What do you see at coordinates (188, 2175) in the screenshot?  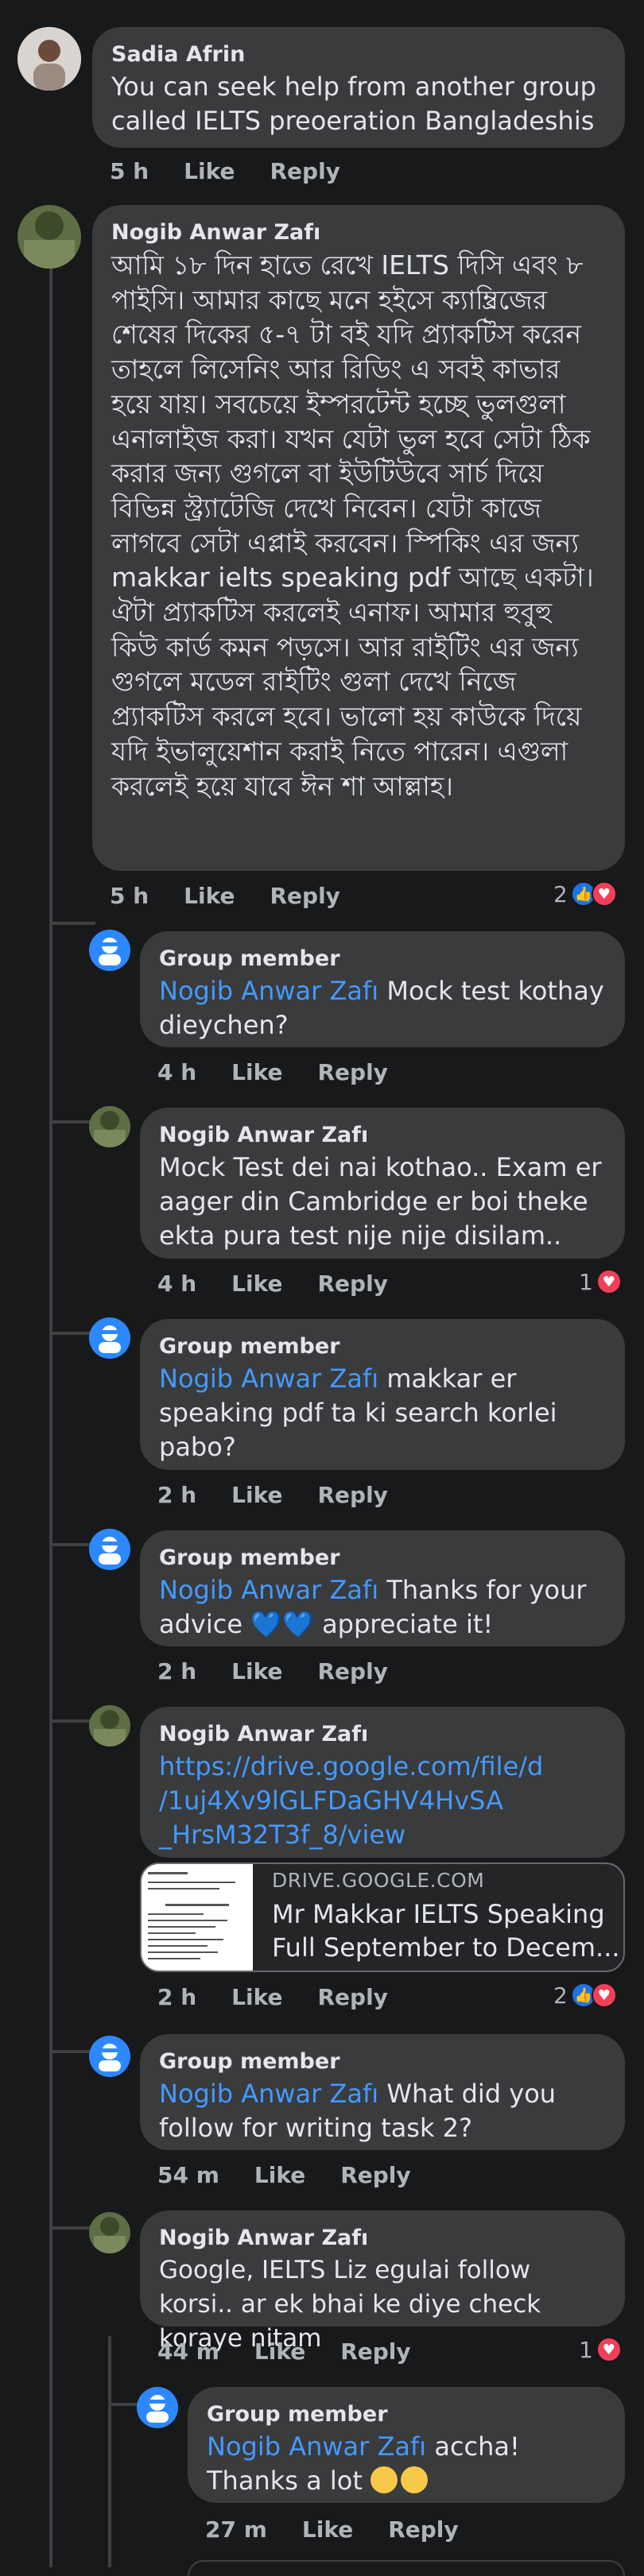 I see `comment-time: 54 m` at bounding box center [188, 2175].